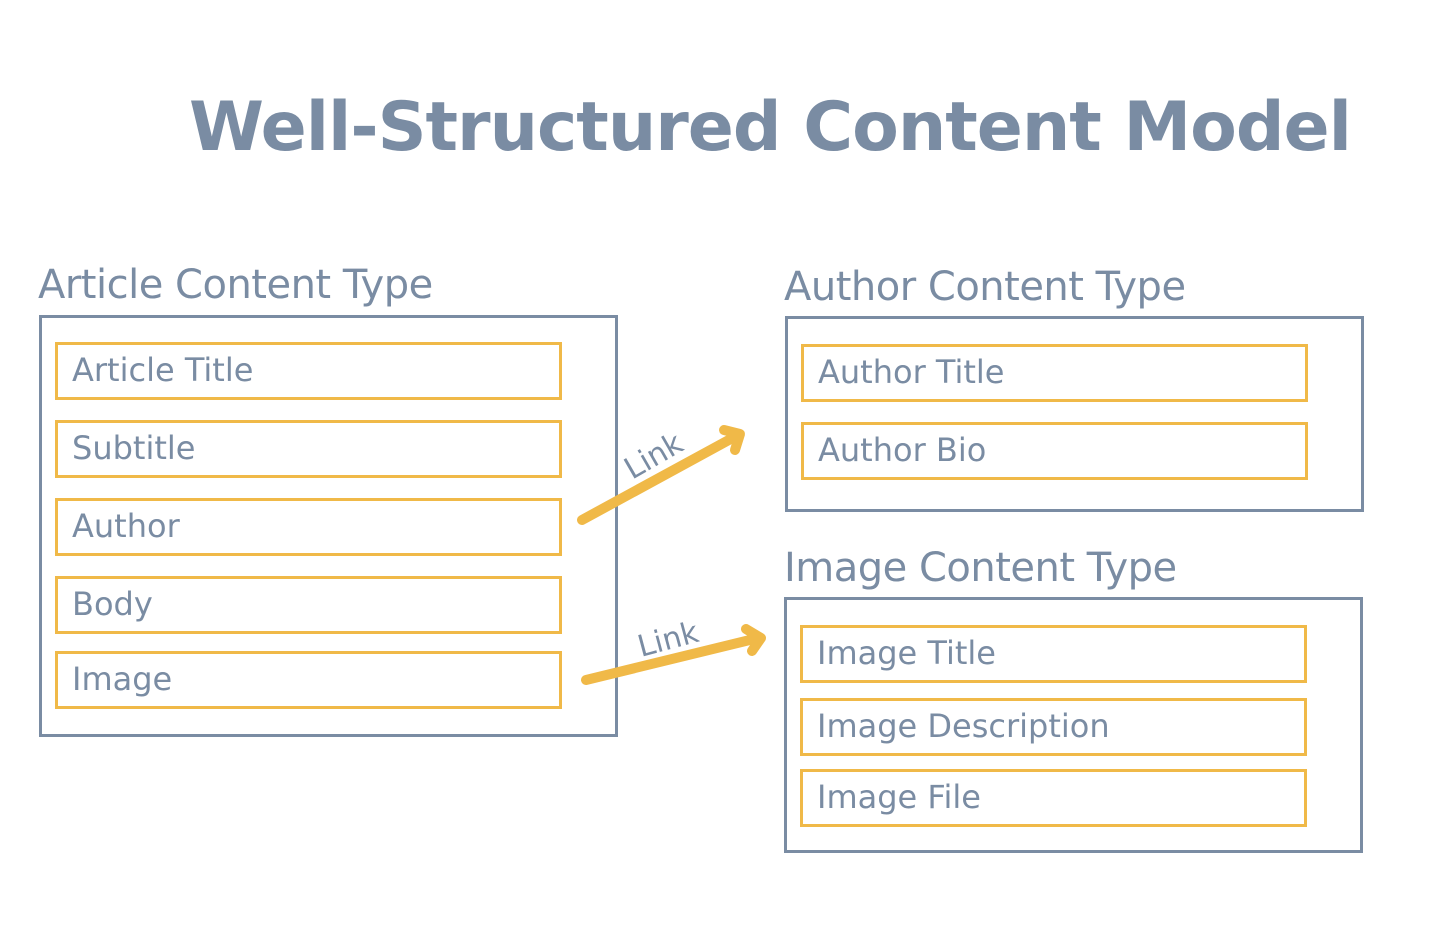 The width and height of the screenshot is (1440, 932). I want to click on link-arrows: Link Link, so click(671, 555).